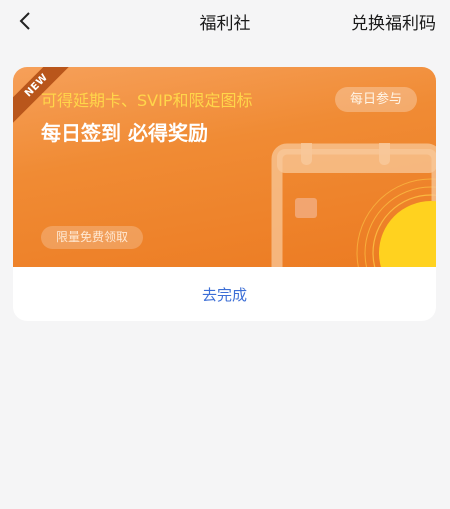 Image resolution: width=450 pixels, height=509 pixels. What do you see at coordinates (92, 237) in the screenshot?
I see `free-claim-badge: 限量免费领取` at bounding box center [92, 237].